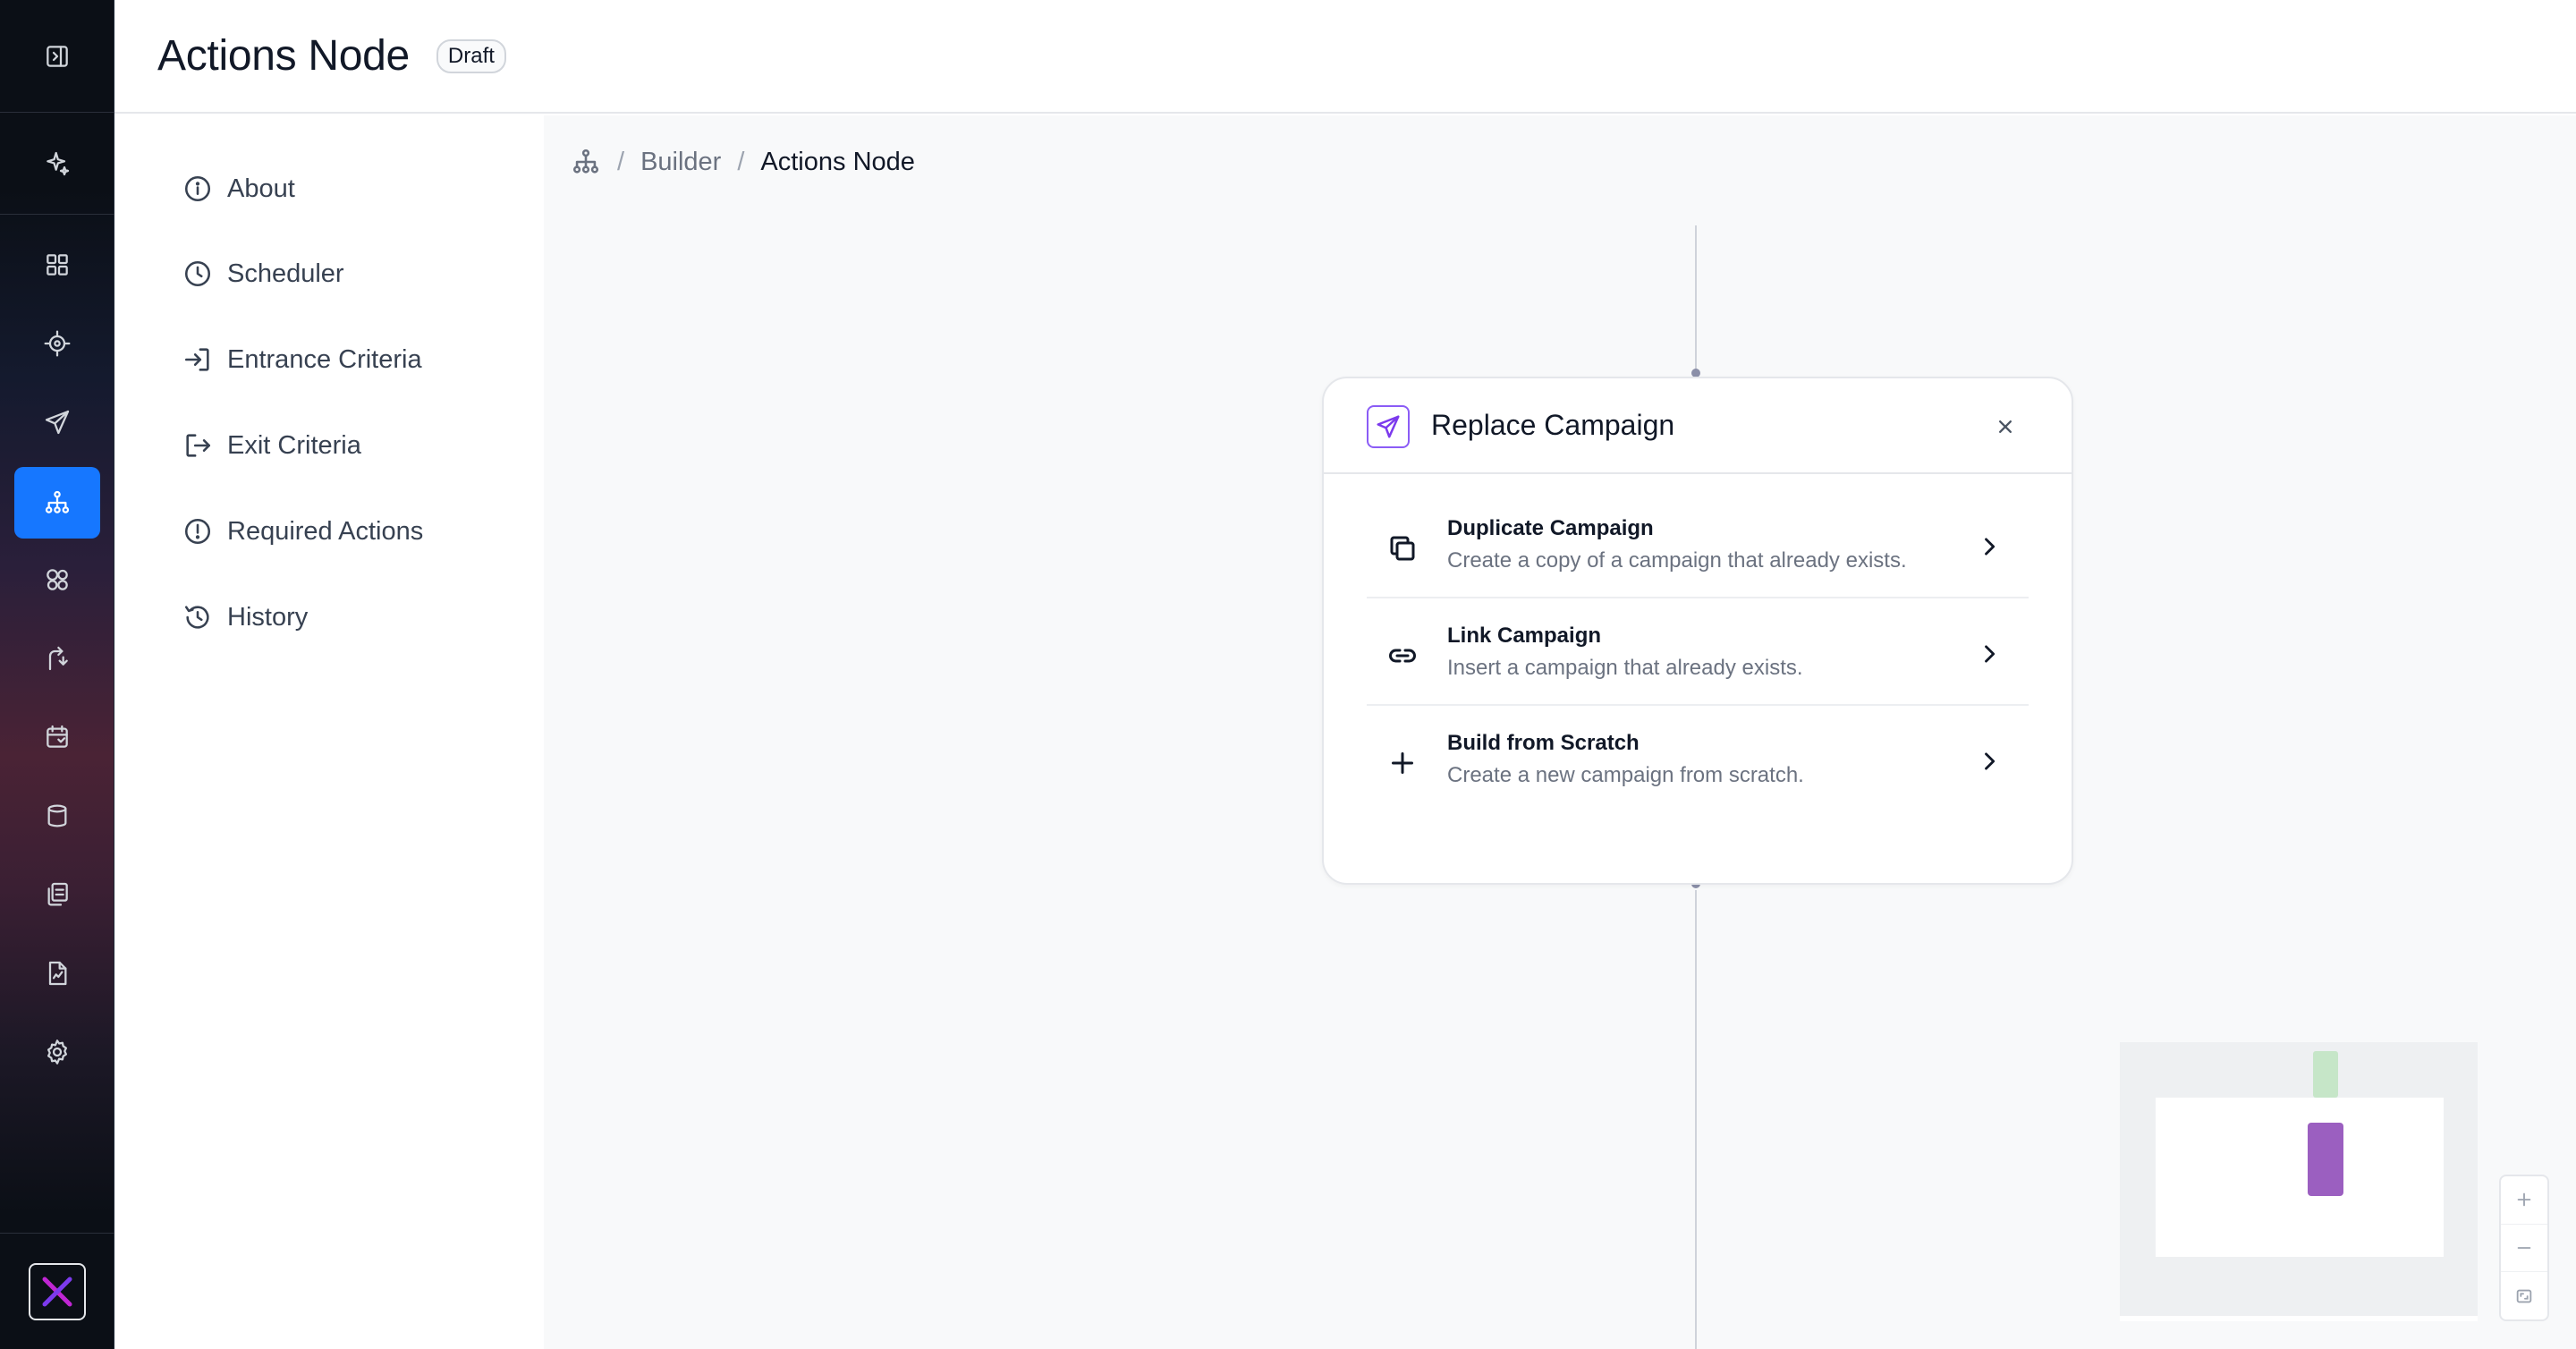  I want to click on subnav-item-entrance-criteria: Entrance Criteria, so click(302, 359).